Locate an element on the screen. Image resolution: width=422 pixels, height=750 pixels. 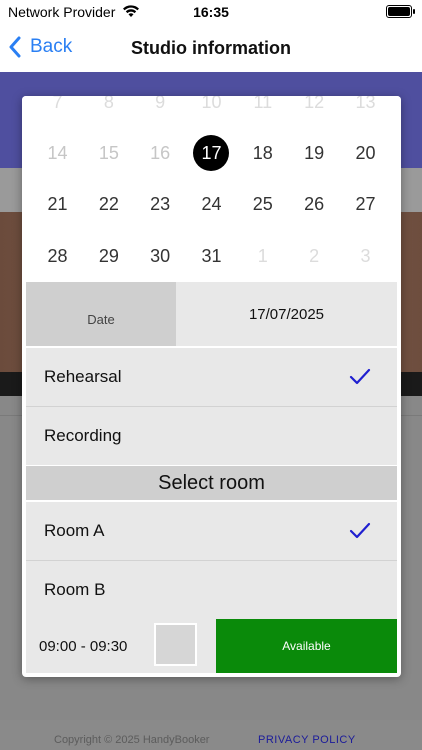
calendar-week-row: 14 15 16 17 18 19 20 is located at coordinates (211, 153).